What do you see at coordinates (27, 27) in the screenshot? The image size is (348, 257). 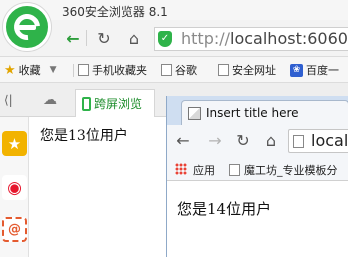 I see `browser-logo-icon` at bounding box center [27, 27].